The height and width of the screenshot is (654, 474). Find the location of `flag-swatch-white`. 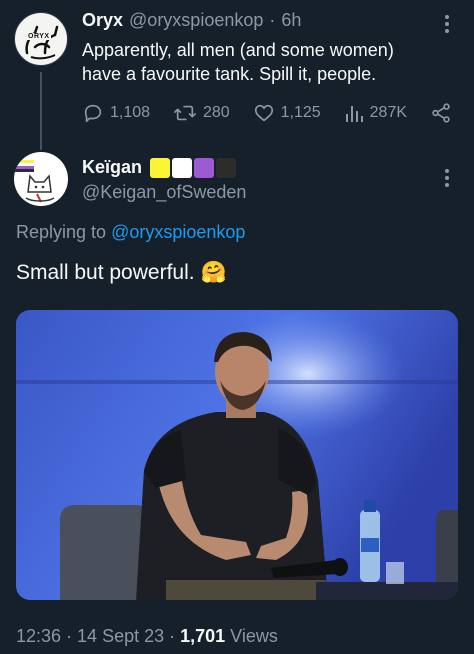

flag-swatch-white is located at coordinates (182, 167).